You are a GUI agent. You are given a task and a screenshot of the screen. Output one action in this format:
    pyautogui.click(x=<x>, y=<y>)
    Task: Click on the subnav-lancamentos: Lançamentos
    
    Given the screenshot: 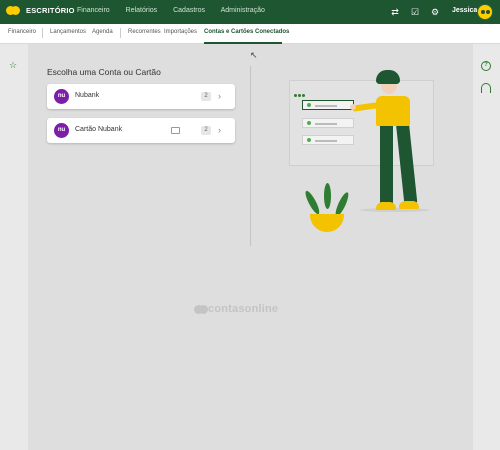 What is the action you would take?
    pyautogui.click(x=68, y=32)
    